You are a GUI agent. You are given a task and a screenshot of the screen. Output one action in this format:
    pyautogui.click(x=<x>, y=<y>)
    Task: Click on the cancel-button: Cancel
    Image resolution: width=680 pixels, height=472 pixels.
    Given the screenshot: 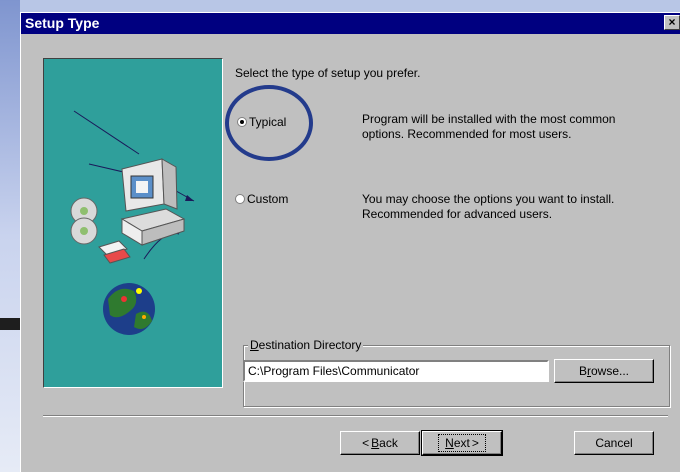 What is the action you would take?
    pyautogui.click(x=614, y=443)
    